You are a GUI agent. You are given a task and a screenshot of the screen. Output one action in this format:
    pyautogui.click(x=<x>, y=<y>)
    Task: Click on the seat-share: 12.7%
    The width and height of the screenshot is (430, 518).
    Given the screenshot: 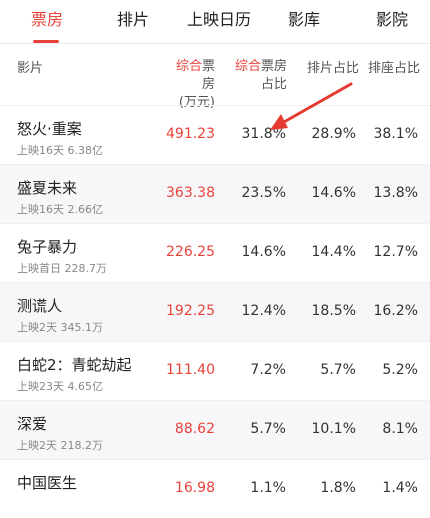 What is the action you would take?
    pyautogui.click(x=395, y=252)
    